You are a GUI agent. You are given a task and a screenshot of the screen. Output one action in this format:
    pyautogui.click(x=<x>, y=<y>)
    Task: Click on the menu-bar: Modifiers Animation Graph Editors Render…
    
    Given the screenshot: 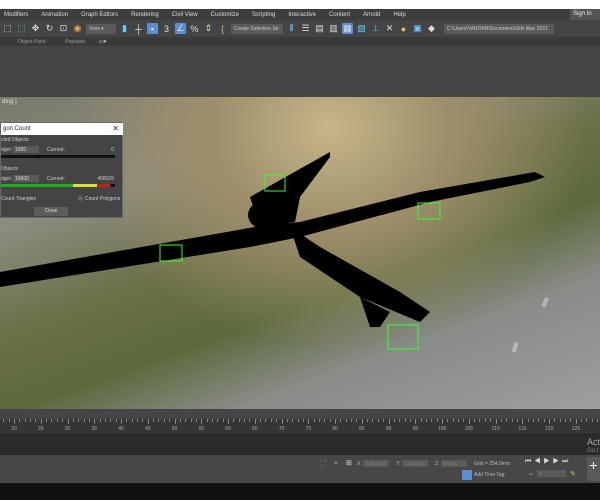 What is the action you would take?
    pyautogui.click(x=300, y=14)
    